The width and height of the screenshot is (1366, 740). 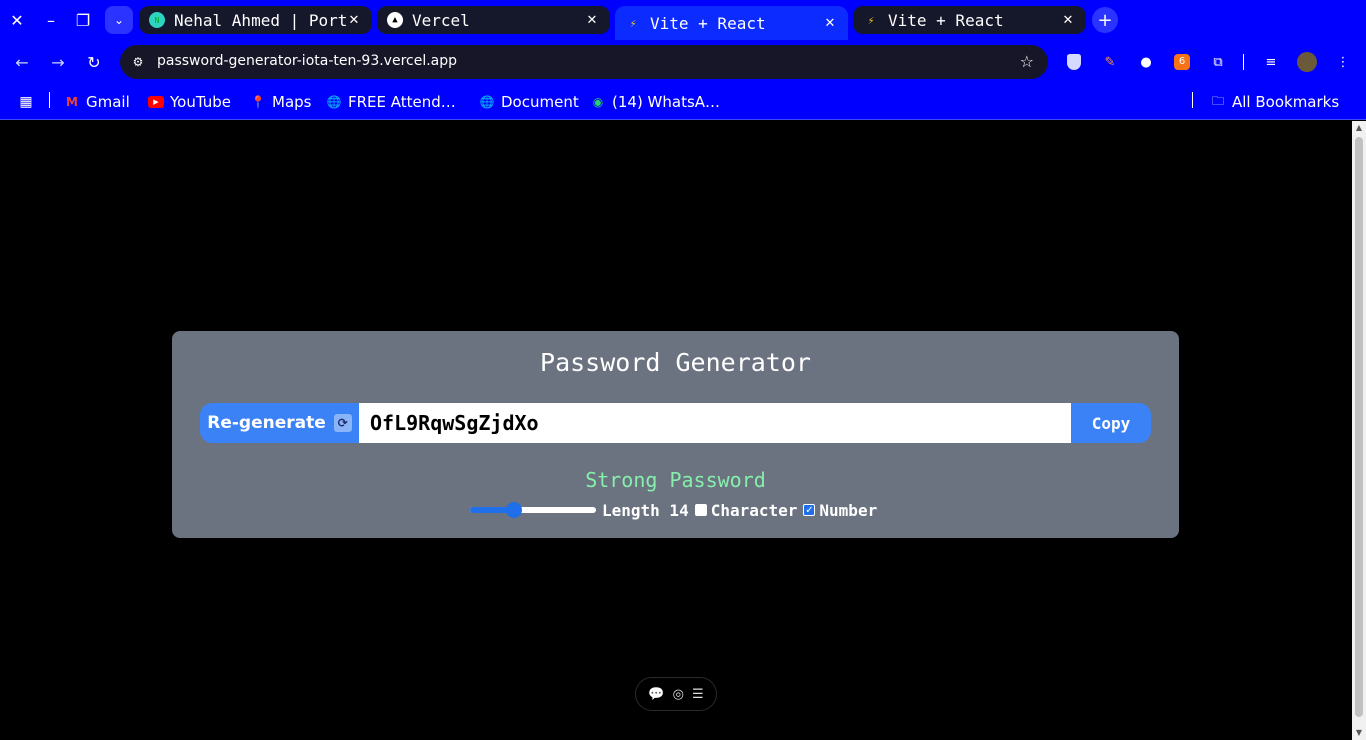 What do you see at coordinates (26, 102) in the screenshot?
I see `apps-grid-icon: ▦` at bounding box center [26, 102].